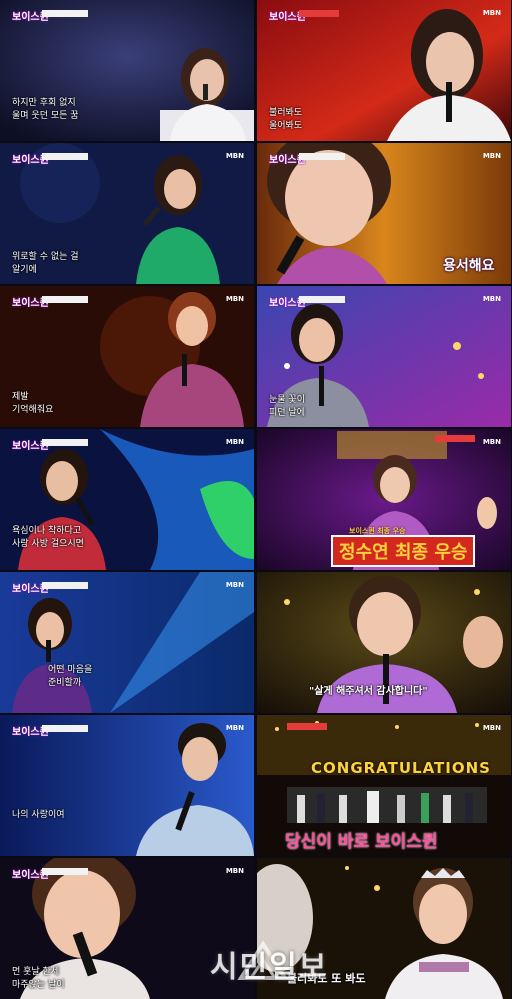 The width and height of the screenshot is (512, 999). I want to click on subtitle: 위로할 수 없는 걸 알기에, so click(45, 263).